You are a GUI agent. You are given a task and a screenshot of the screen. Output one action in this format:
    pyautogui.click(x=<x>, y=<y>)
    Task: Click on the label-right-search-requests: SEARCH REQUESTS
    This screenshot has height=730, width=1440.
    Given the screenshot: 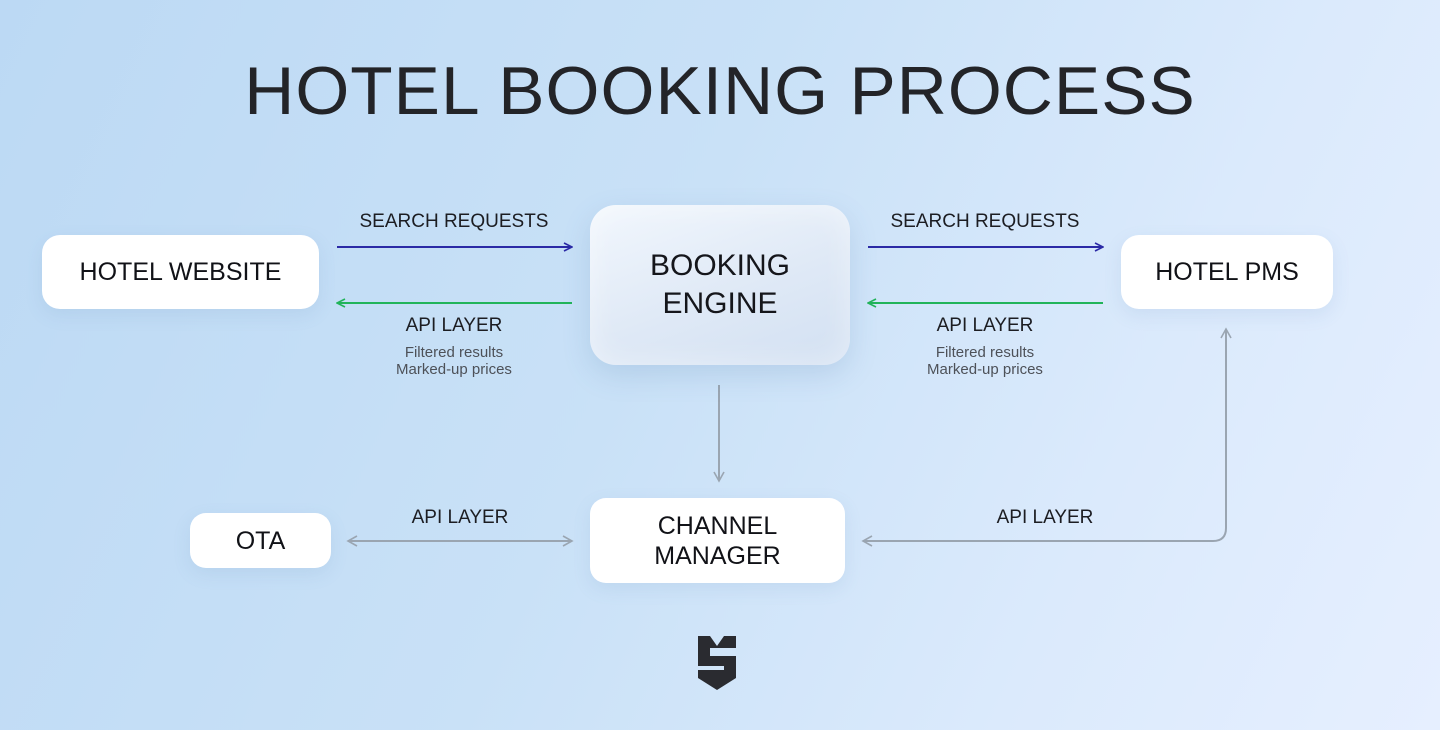 What is the action you would take?
    pyautogui.click(x=985, y=221)
    